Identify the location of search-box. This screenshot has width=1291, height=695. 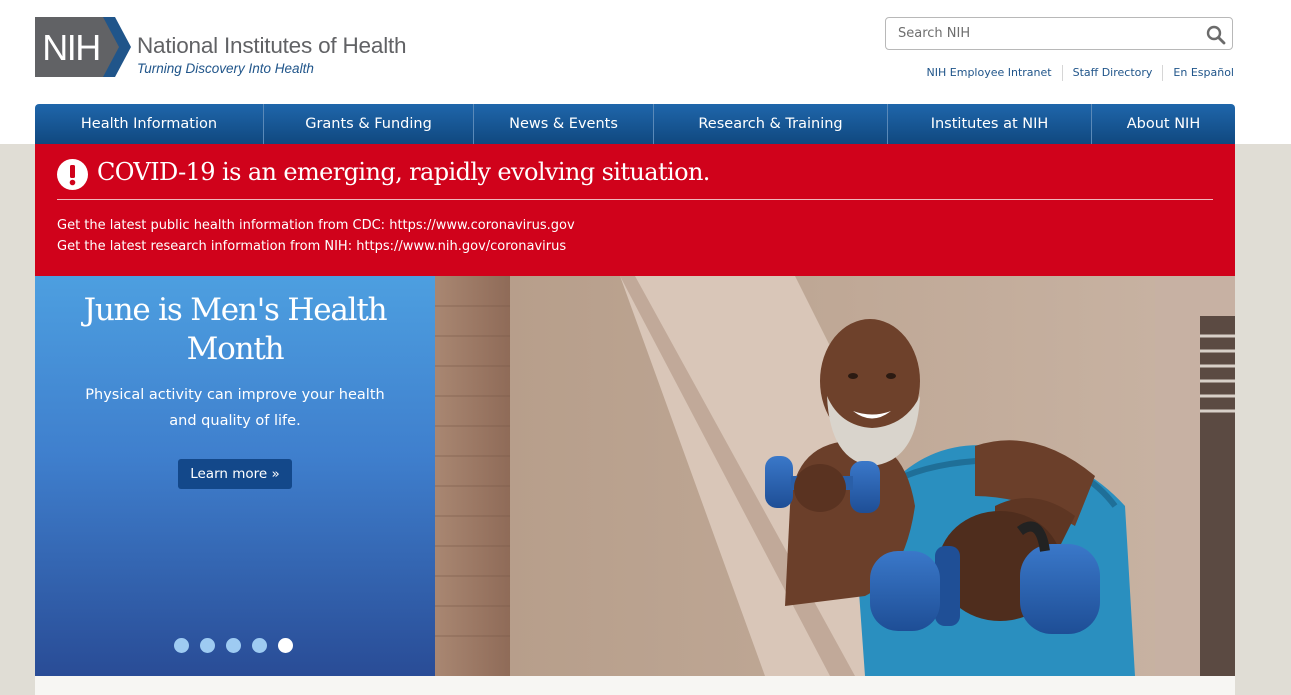
(1059, 33).